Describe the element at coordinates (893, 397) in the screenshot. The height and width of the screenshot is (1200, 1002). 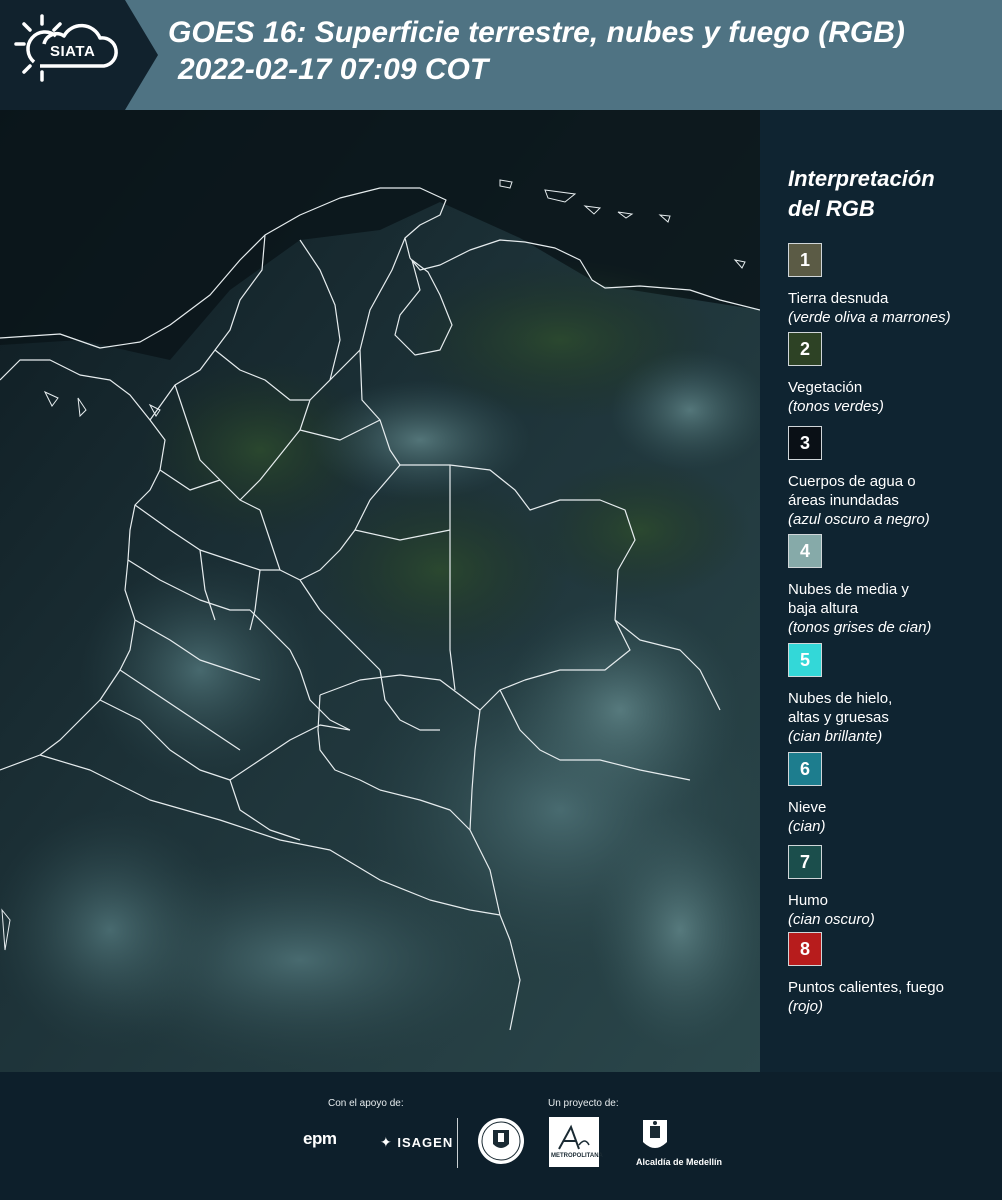
I see `legend-label: Vegetación (tonos verdes)` at that location.